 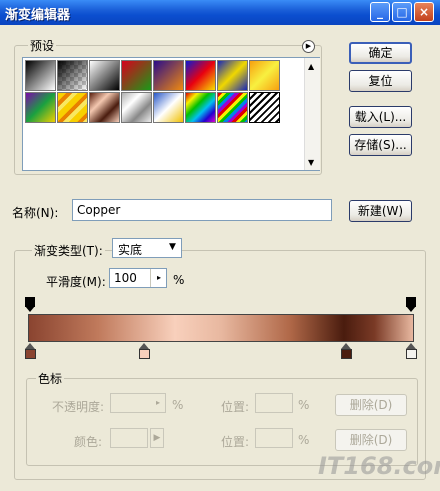 What do you see at coordinates (371, 440) in the screenshot?
I see `delete-color-stop-button: 删除(D)` at bounding box center [371, 440].